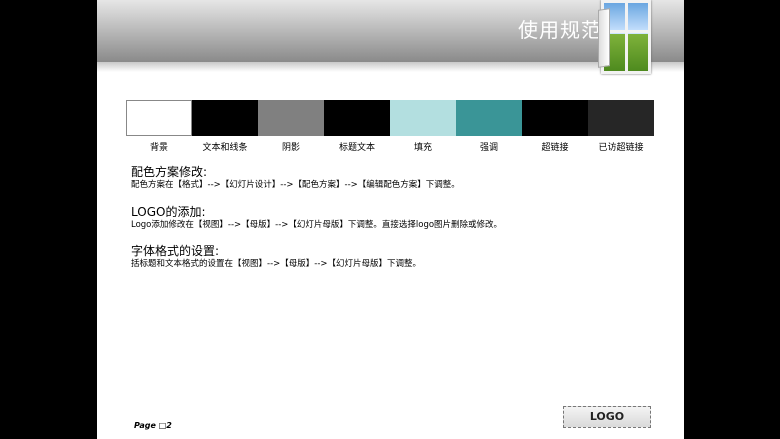 The height and width of the screenshot is (439, 780). I want to click on section-heading: 字体格式的设置:, so click(175, 251).